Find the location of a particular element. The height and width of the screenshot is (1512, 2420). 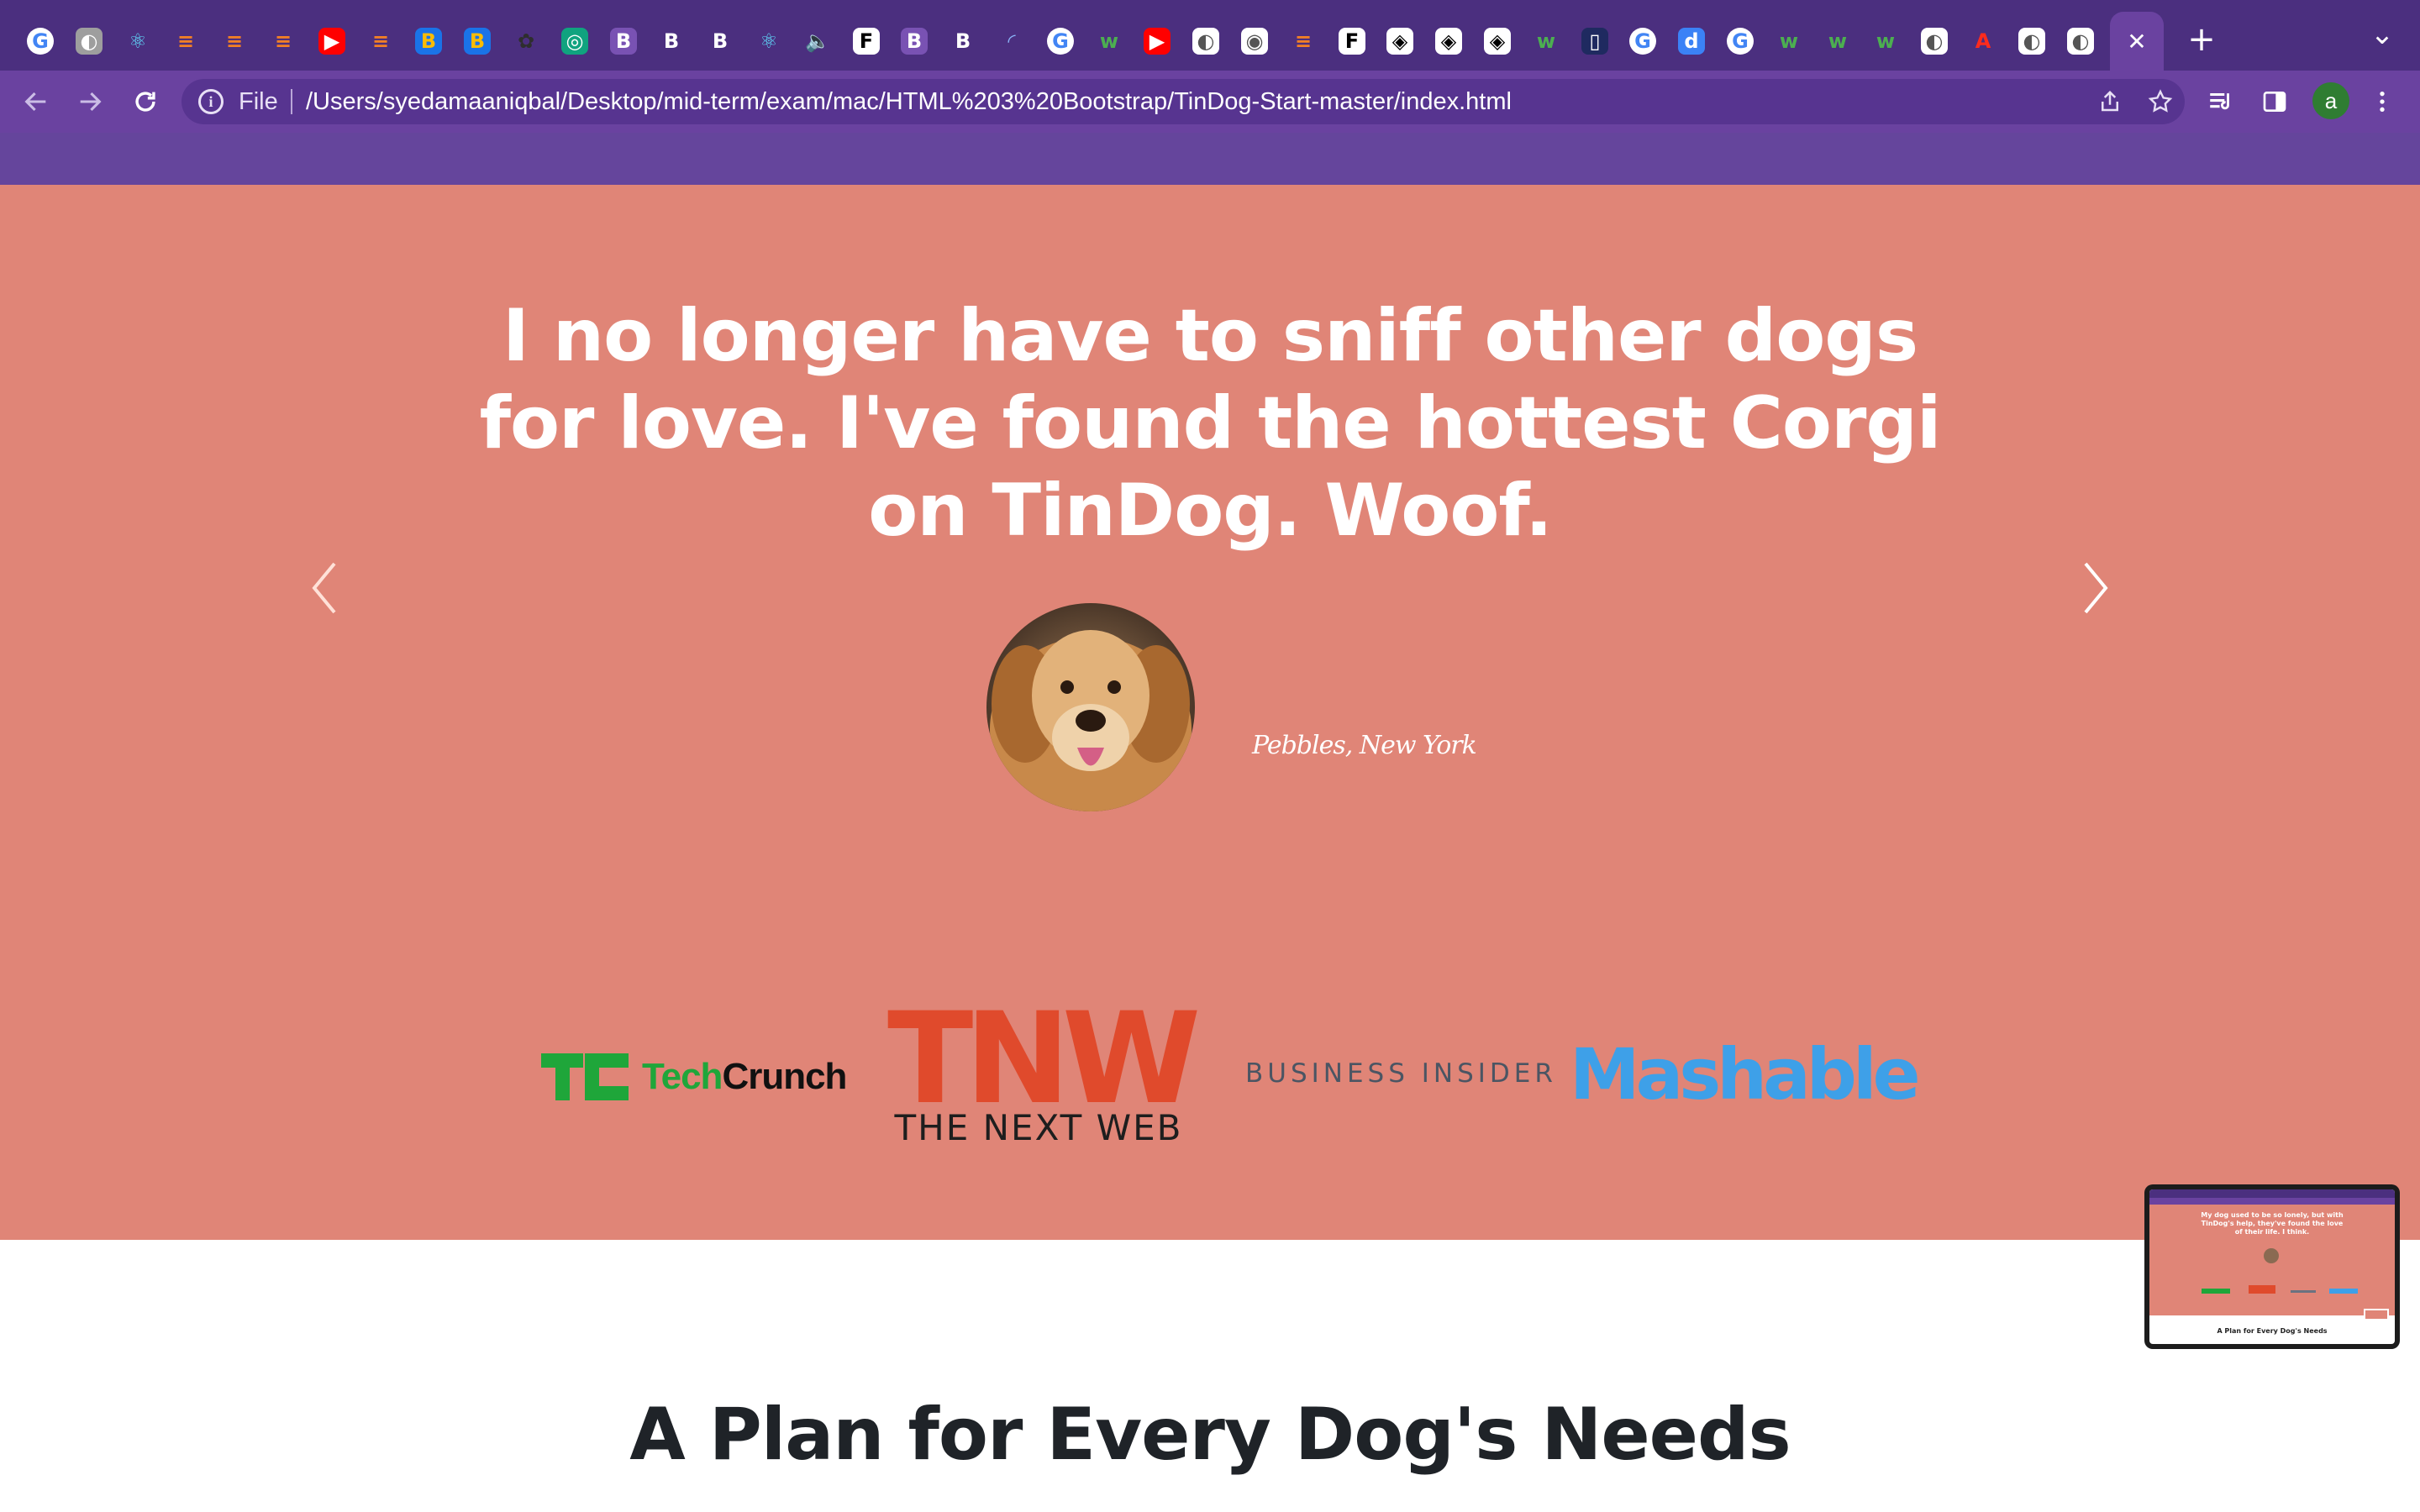

reading-list-button is located at coordinates (2221, 102).